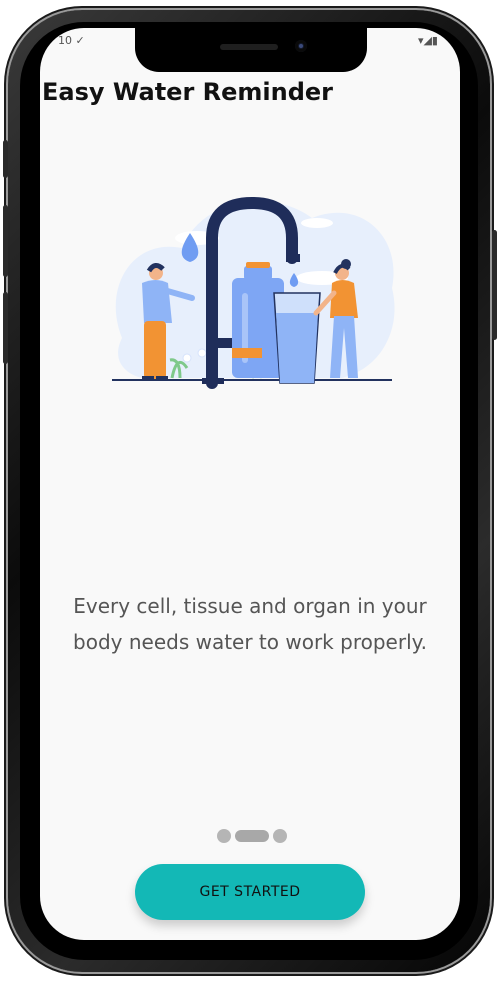 The image size is (500, 983). I want to click on page-dot-2-active, so click(252, 836).